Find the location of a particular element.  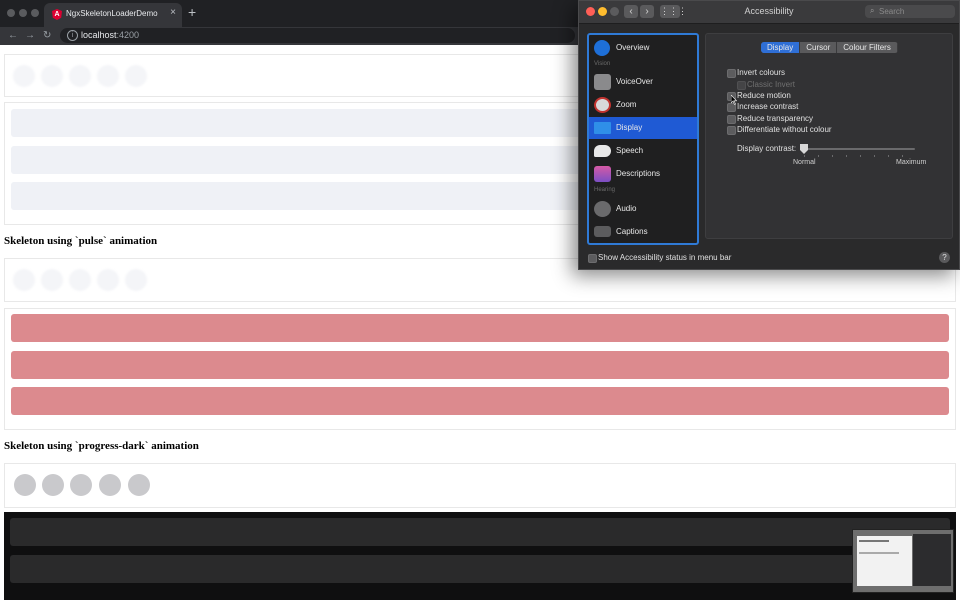

address-bar: i localhost:4200 is located at coordinates (317, 35).